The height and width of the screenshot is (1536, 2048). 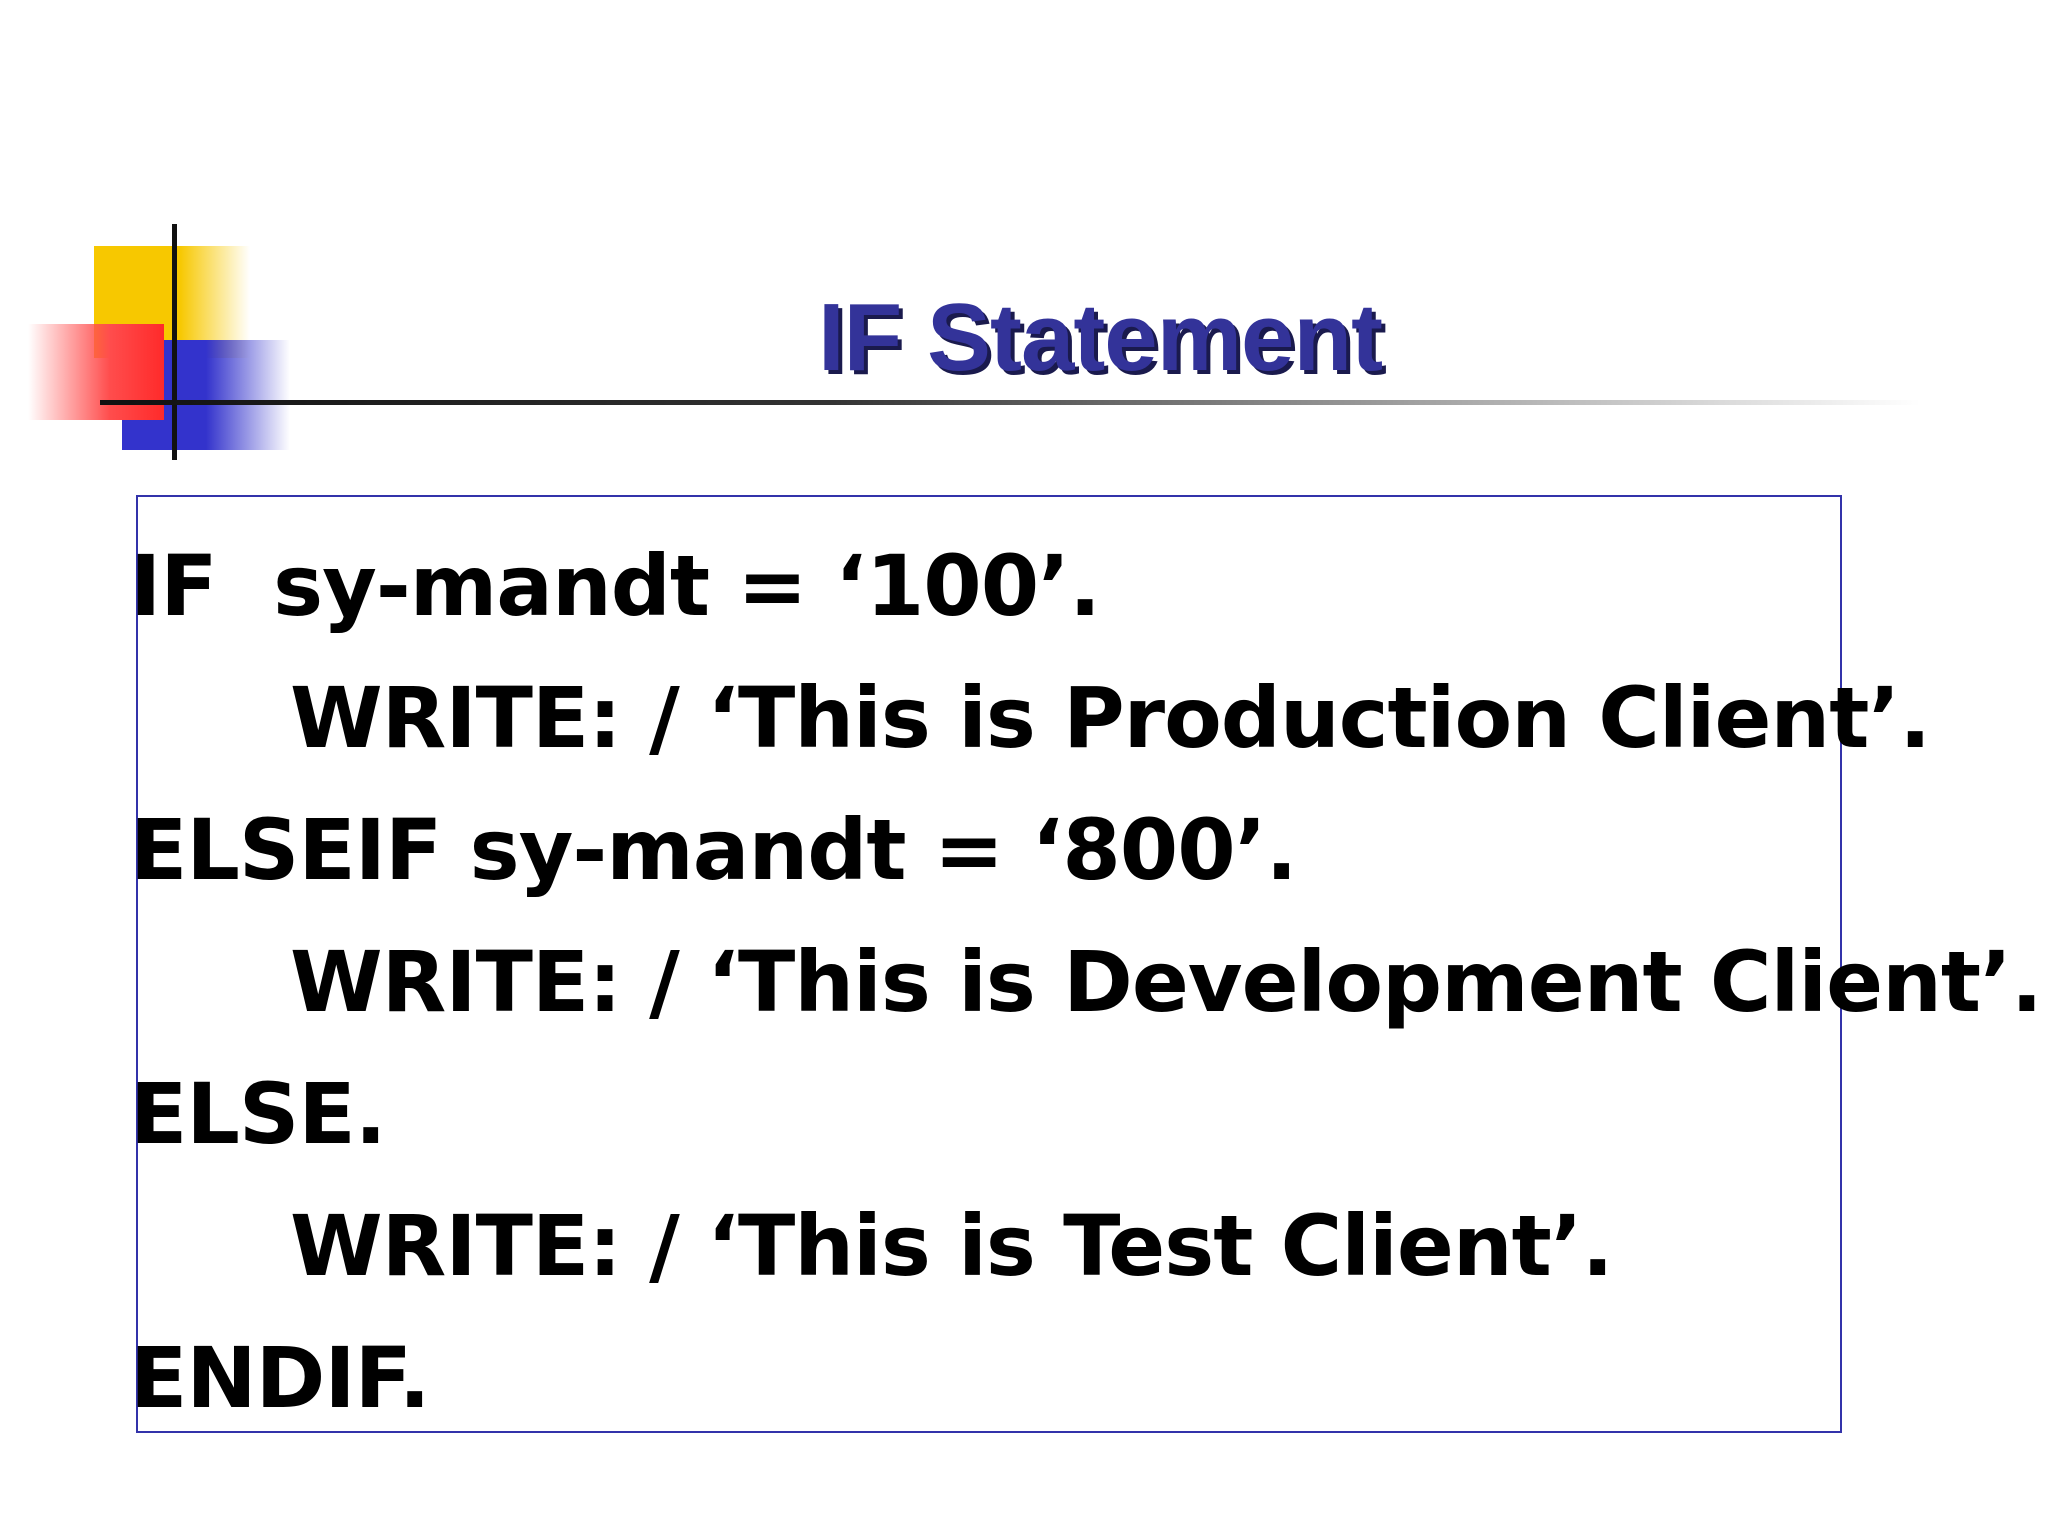 What do you see at coordinates (280, 1378) in the screenshot?
I see `code-line-endif: ENDIF.` at bounding box center [280, 1378].